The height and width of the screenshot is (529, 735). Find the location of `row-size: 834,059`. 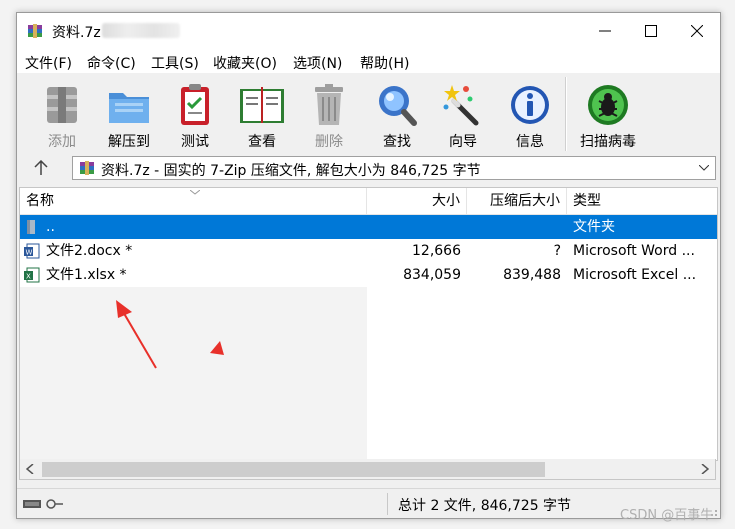

row-size: 834,059 is located at coordinates (432, 275).